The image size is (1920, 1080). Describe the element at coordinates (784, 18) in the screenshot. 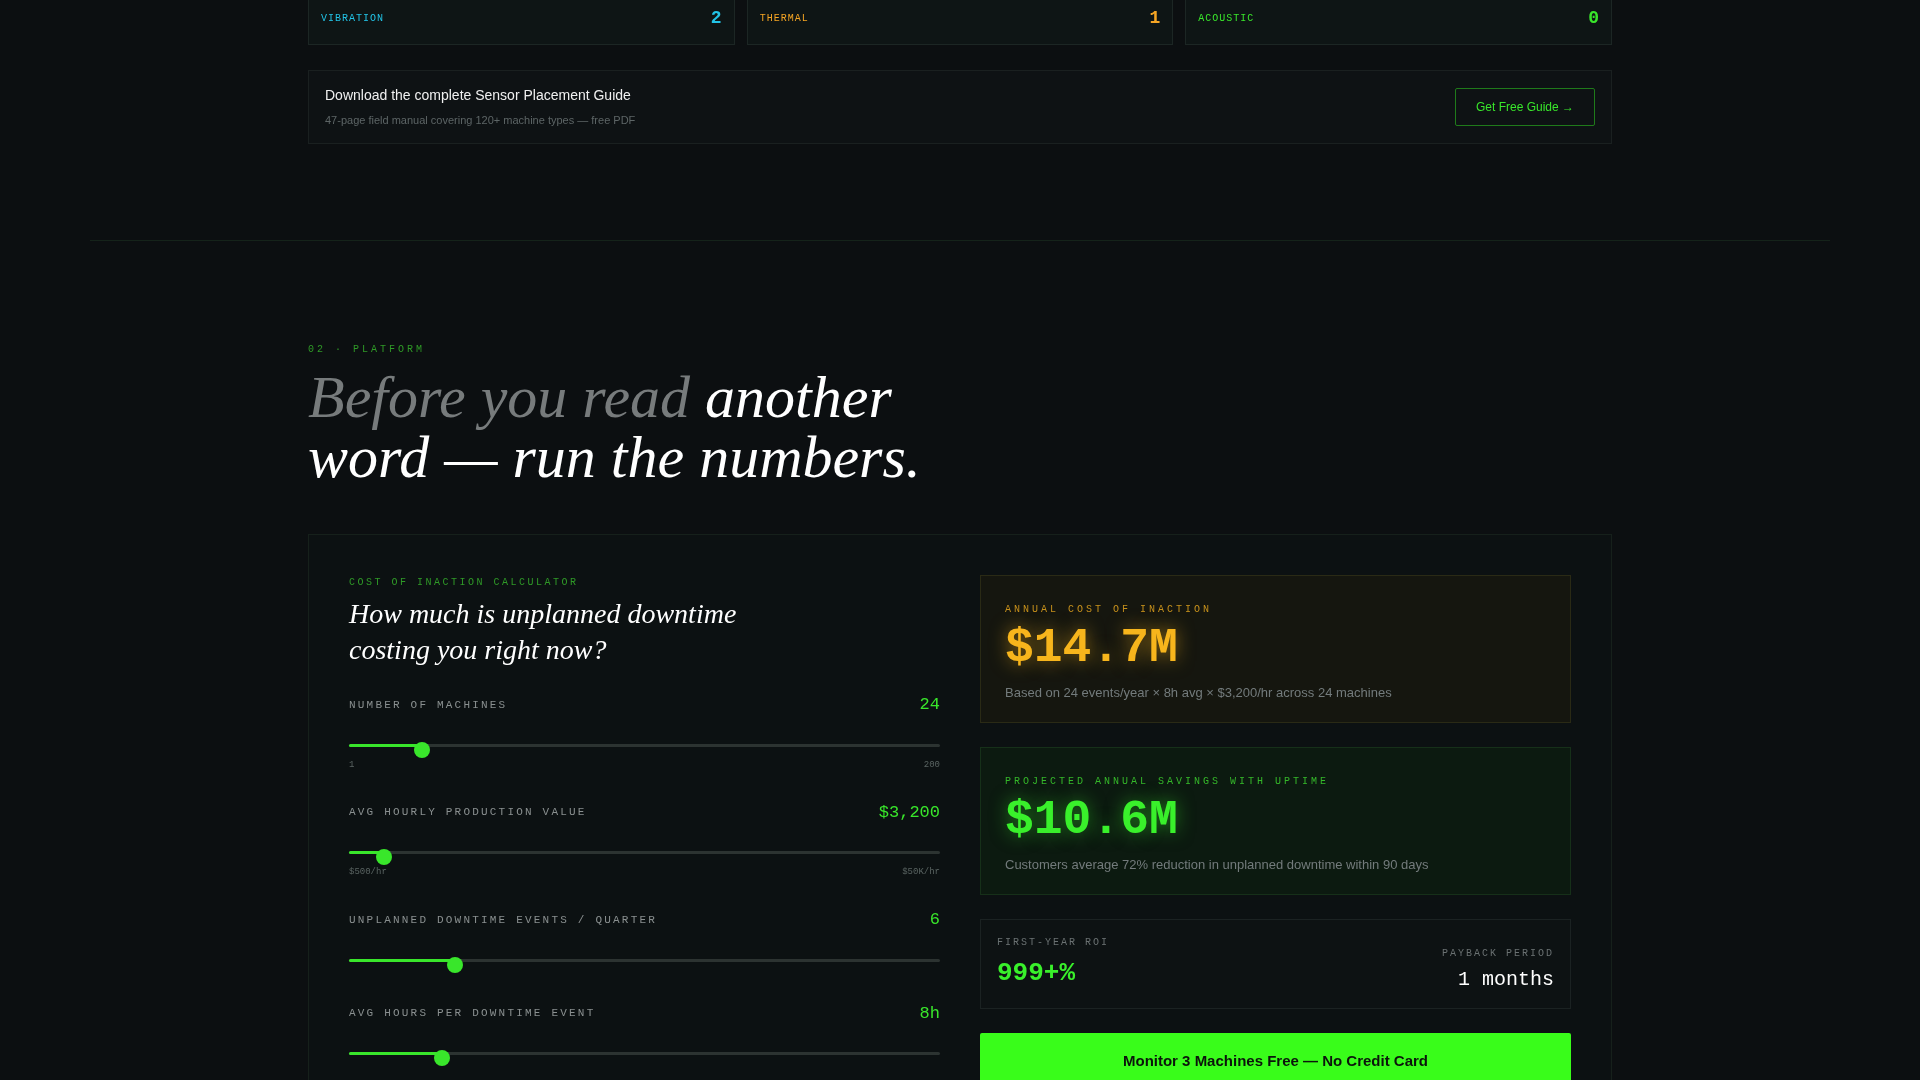

I see `sensor-label: THERMAL` at that location.